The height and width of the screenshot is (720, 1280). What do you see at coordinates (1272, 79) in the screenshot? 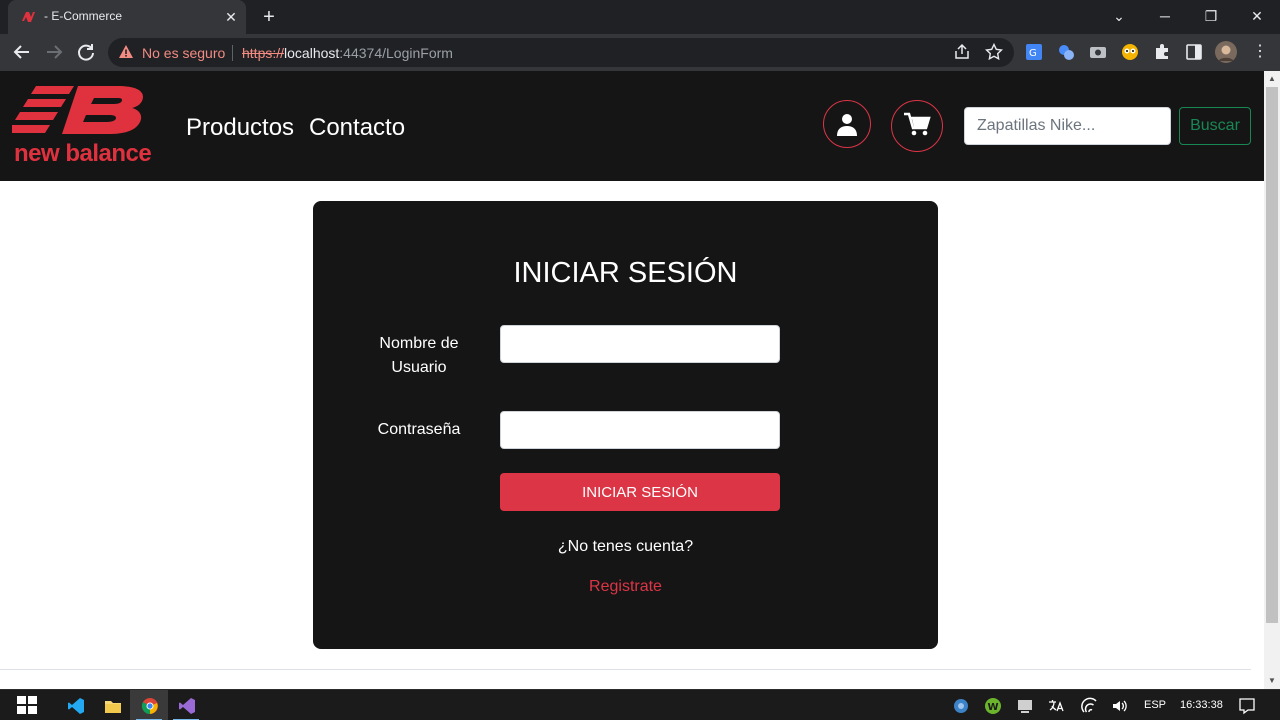
I see `scroll-up-icon: ▲` at bounding box center [1272, 79].